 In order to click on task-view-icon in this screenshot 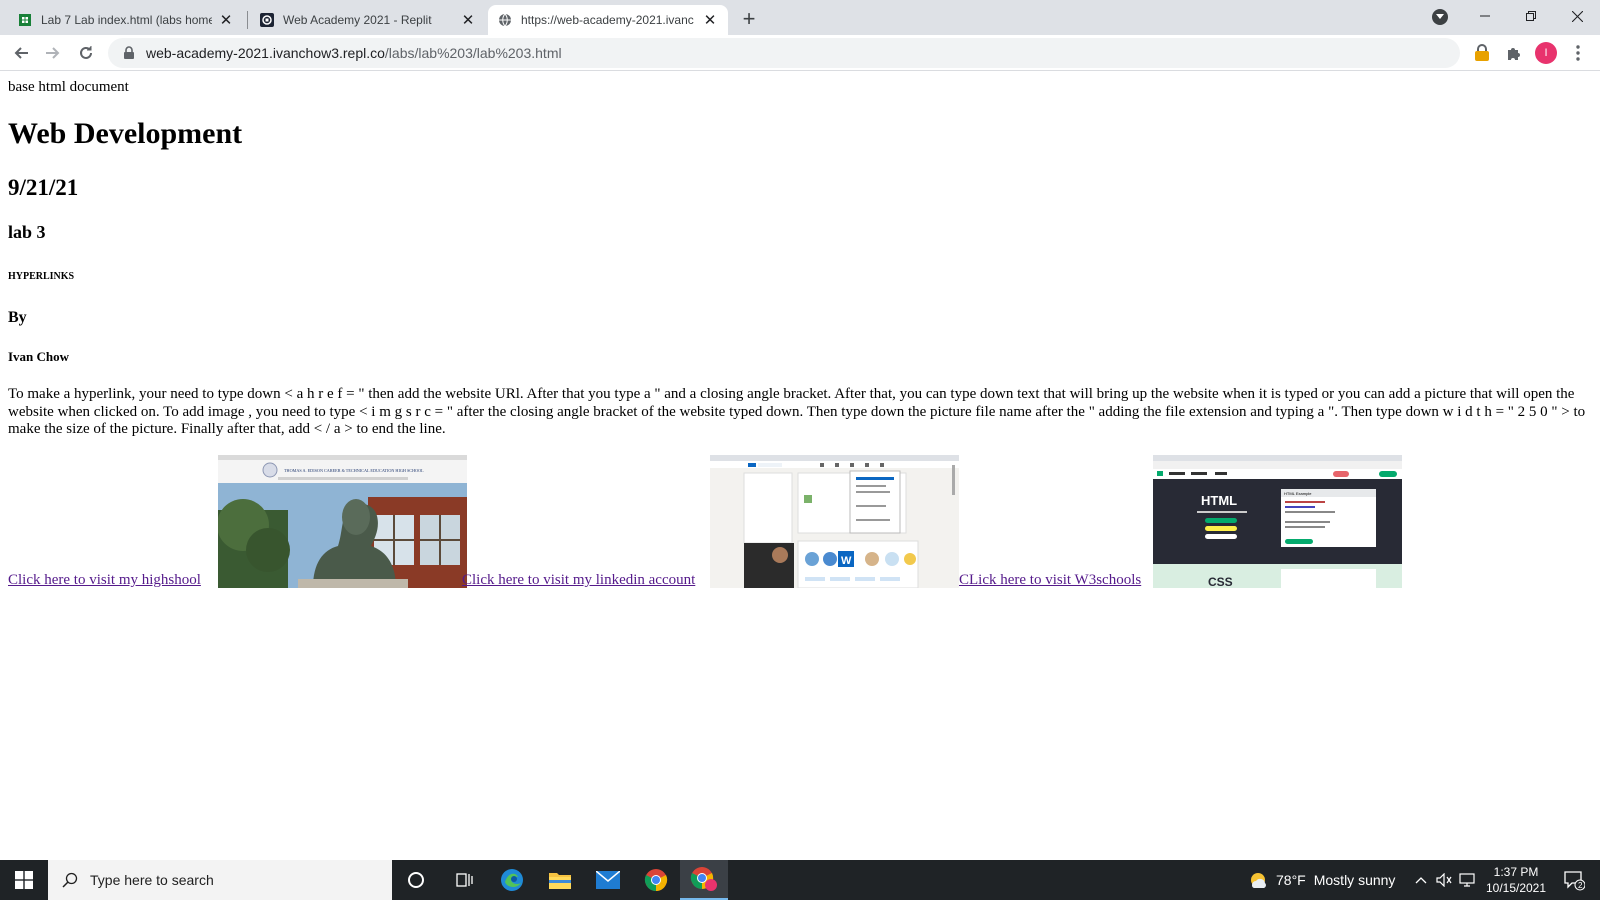, I will do `click(464, 880)`.